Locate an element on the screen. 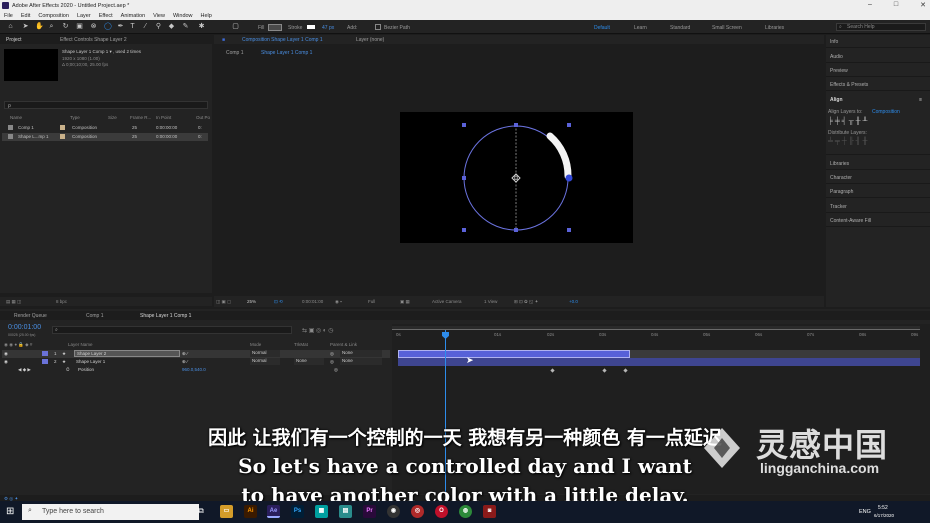 Image resolution: width=930 pixels, height=523 pixels. table-row: Comp 1 Composition 25 0:00:00:00 0: is located at coordinates (105, 128).